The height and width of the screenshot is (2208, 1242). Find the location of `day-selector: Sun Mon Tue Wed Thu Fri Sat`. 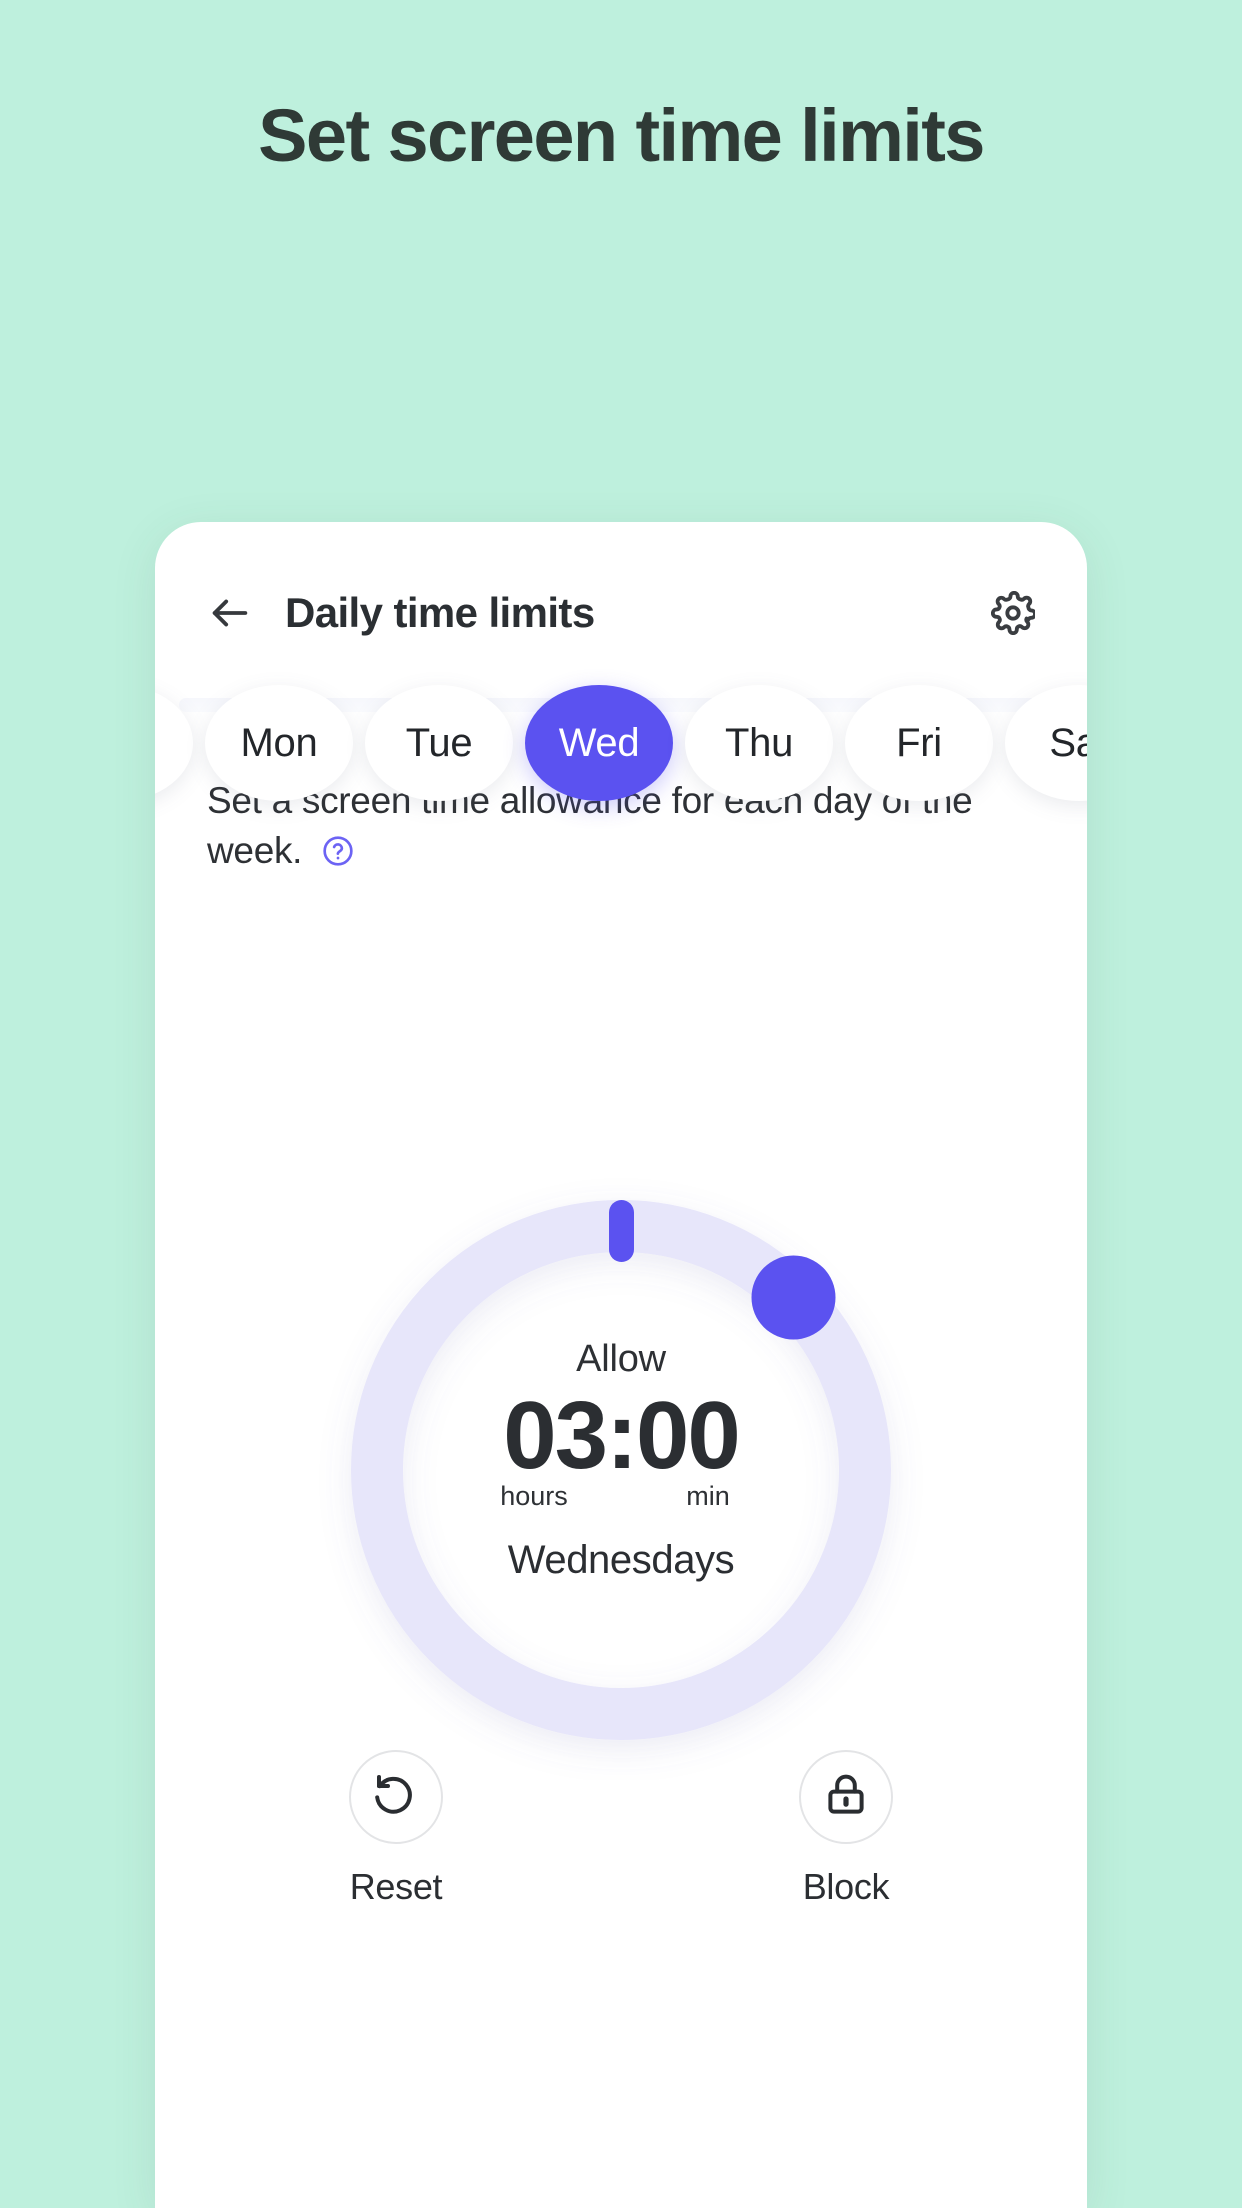

day-selector: Sun Mon Tue Wed Thu Fri Sat is located at coordinates (621, 743).